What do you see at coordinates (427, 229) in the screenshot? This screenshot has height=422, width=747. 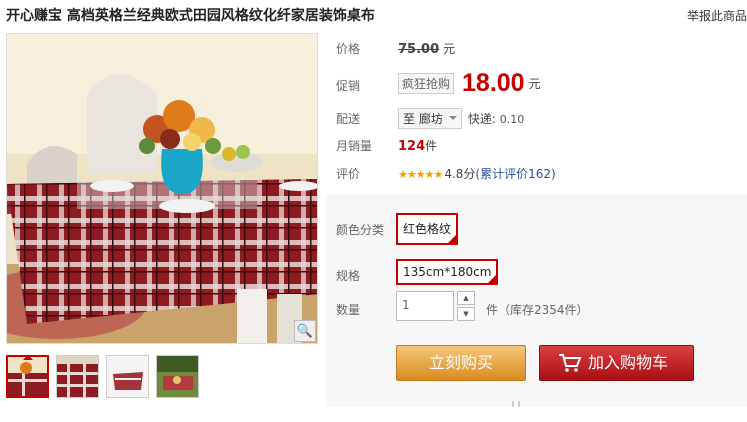 I see `color-option-selected: 红色格纹` at bounding box center [427, 229].